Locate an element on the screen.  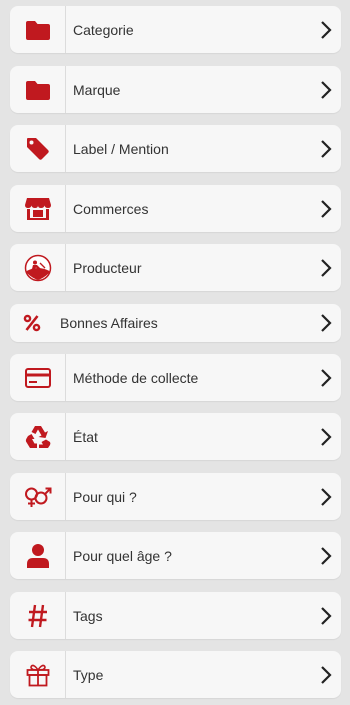
menu-item-label: Commerces is located at coordinates (111, 208).